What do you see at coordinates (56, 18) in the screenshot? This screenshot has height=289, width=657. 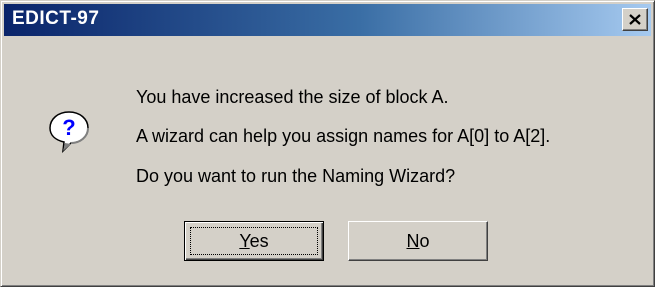 I see `window-title: EDICT-97` at bounding box center [56, 18].